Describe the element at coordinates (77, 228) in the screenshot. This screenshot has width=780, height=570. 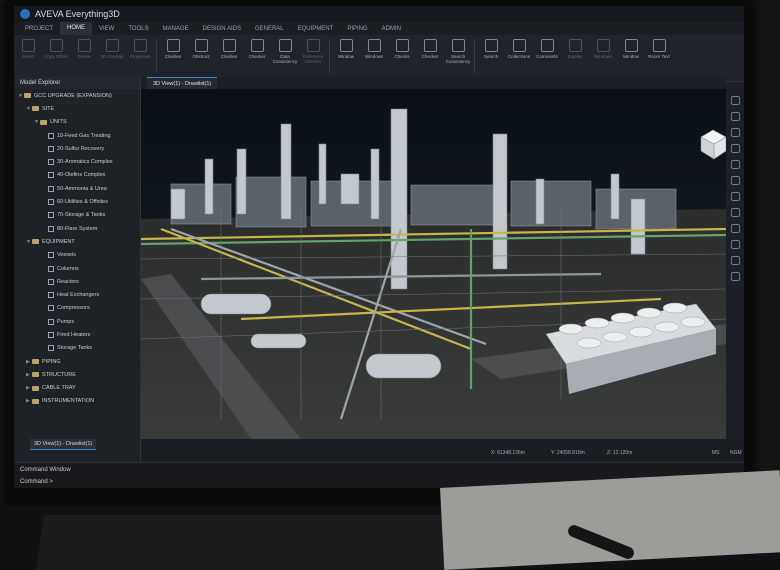
I see `tree-node: 80-Flare System` at that location.